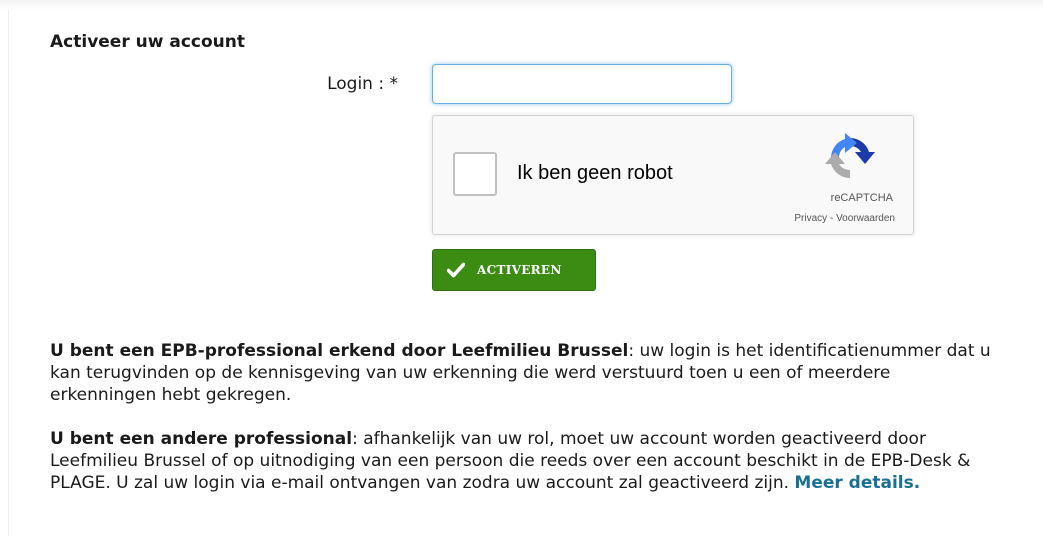 Image resolution: width=1043 pixels, height=536 pixels. What do you see at coordinates (475, 174) in the screenshot?
I see `recaptcha-checkbox` at bounding box center [475, 174].